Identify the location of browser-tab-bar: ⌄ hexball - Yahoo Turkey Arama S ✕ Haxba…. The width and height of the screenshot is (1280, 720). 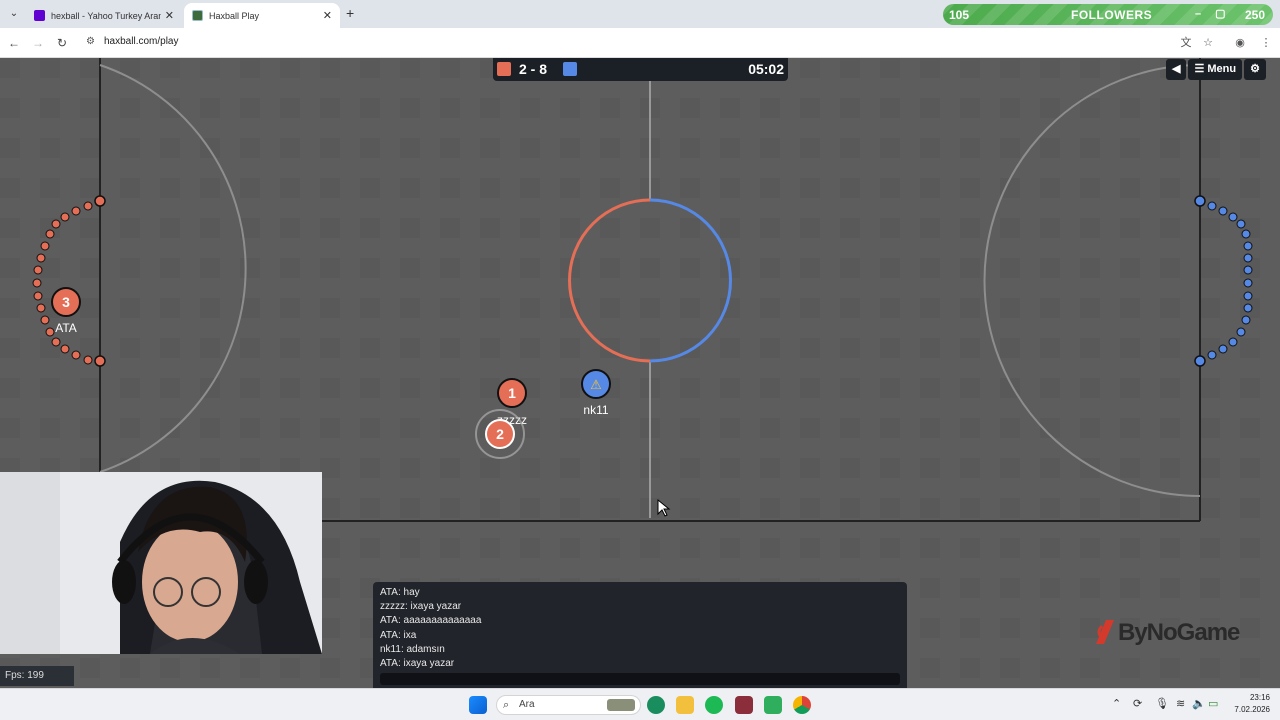
(640, 14).